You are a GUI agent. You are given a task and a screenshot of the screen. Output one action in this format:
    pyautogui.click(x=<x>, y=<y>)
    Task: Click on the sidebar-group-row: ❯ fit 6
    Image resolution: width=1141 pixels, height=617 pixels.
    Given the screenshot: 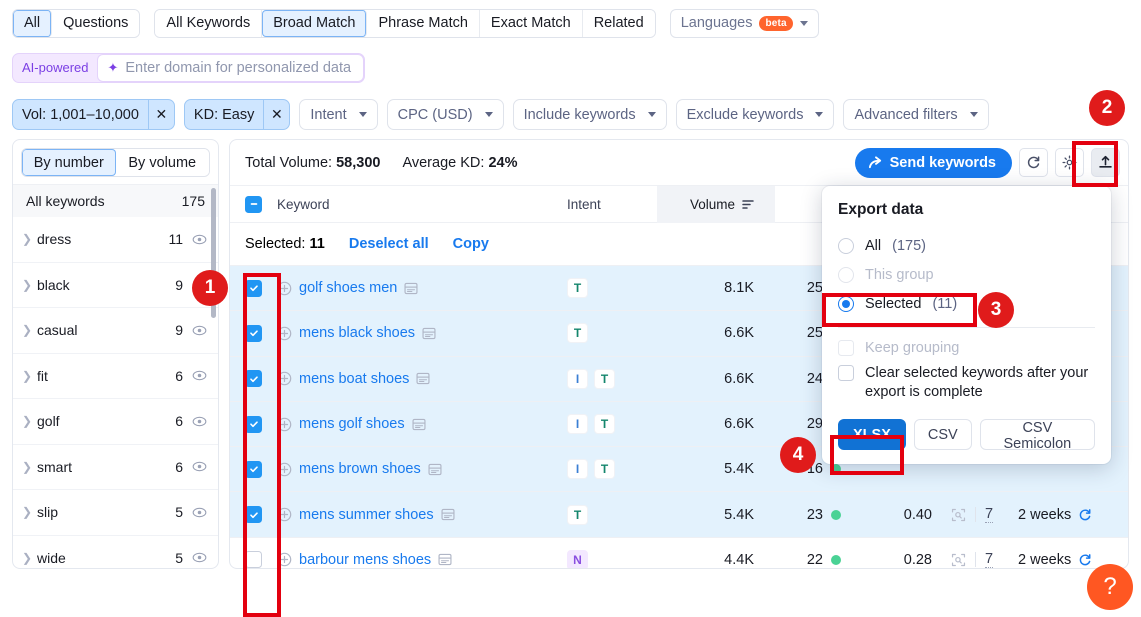 What is the action you would take?
    pyautogui.click(x=115, y=376)
    